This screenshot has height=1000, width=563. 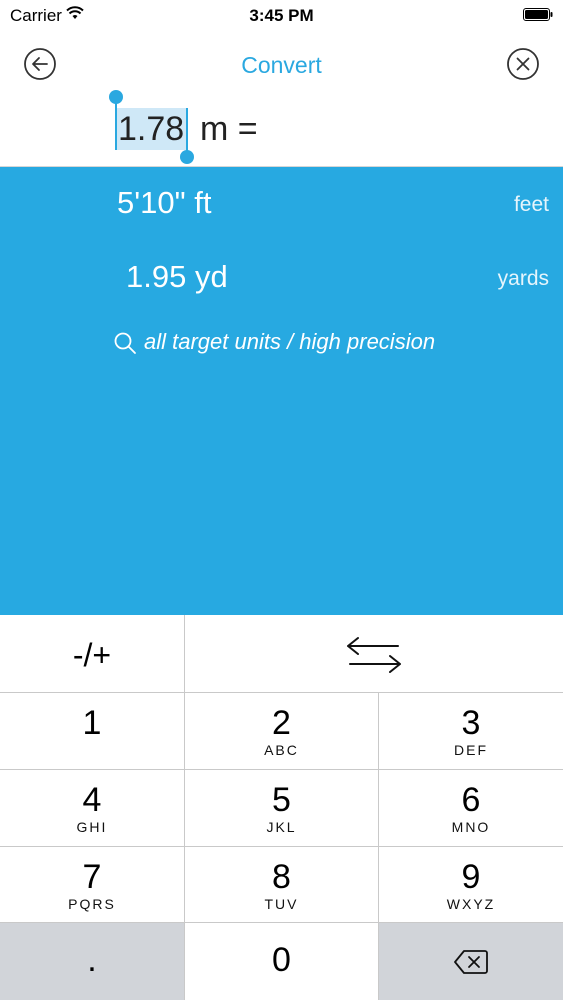 I want to click on key-letters: JKL, so click(x=281, y=827).